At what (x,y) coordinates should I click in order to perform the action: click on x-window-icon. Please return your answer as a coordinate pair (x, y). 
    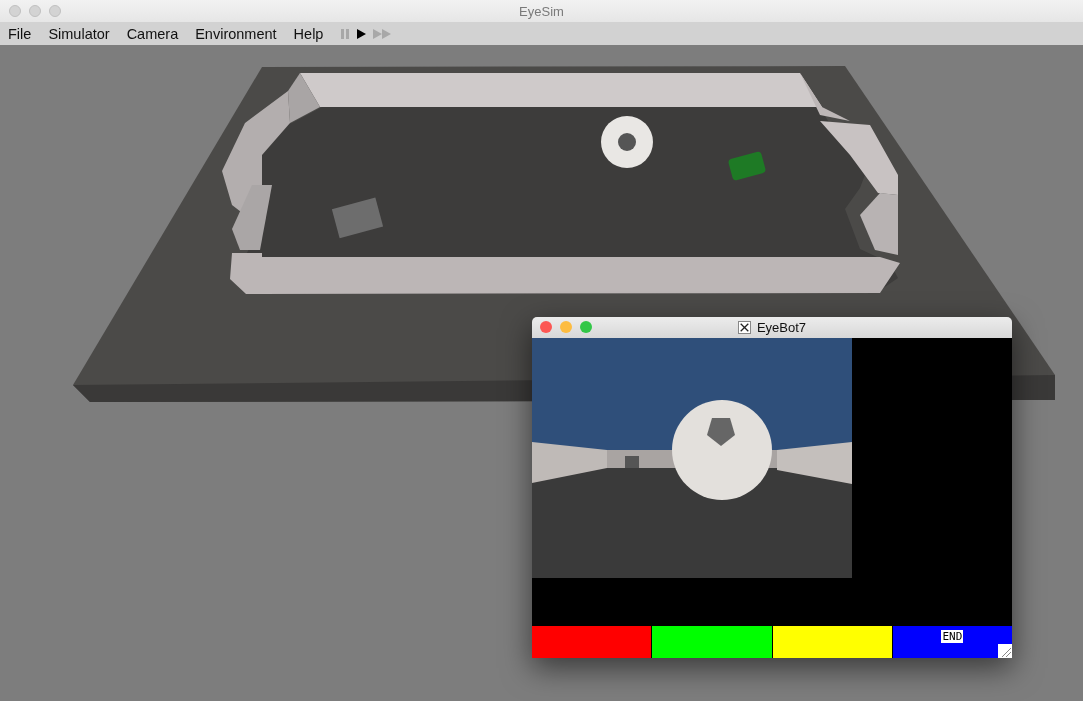
    Looking at the image, I should click on (744, 327).